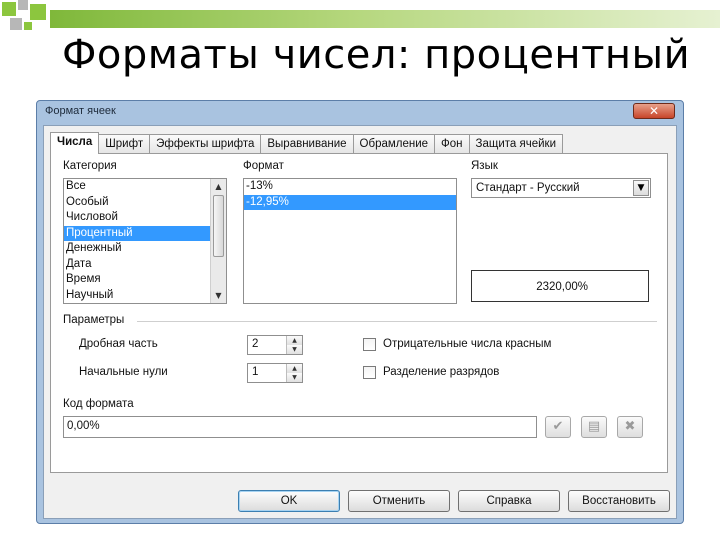 Image resolution: width=720 pixels, height=540 pixels. I want to click on language-label: Язык, so click(484, 166).